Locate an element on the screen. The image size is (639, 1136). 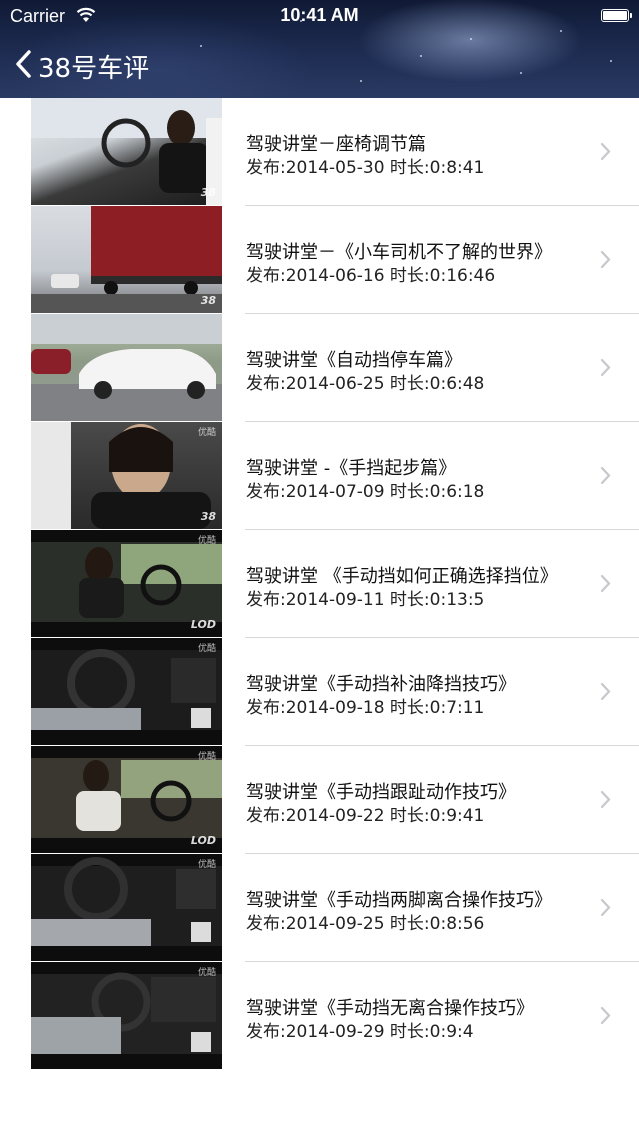
status-bar: Carrier 10:41 AM is located at coordinates (319, 16).